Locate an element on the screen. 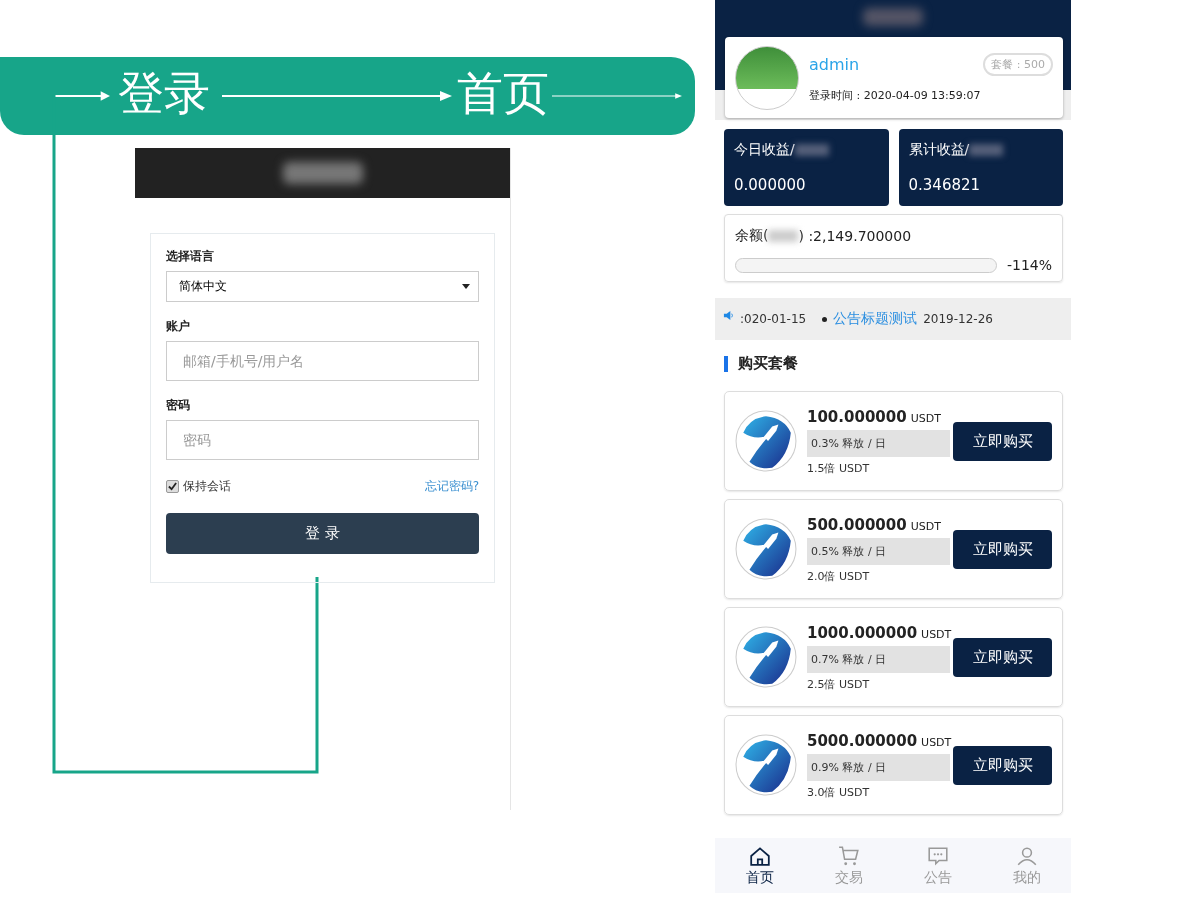 The width and height of the screenshot is (1200, 900). stat-label: 累计收益/ is located at coordinates (939, 150).